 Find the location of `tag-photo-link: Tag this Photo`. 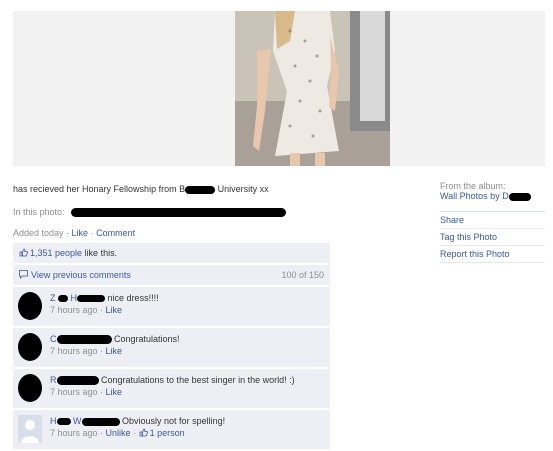

tag-photo-link: Tag this Photo is located at coordinates (492, 237).